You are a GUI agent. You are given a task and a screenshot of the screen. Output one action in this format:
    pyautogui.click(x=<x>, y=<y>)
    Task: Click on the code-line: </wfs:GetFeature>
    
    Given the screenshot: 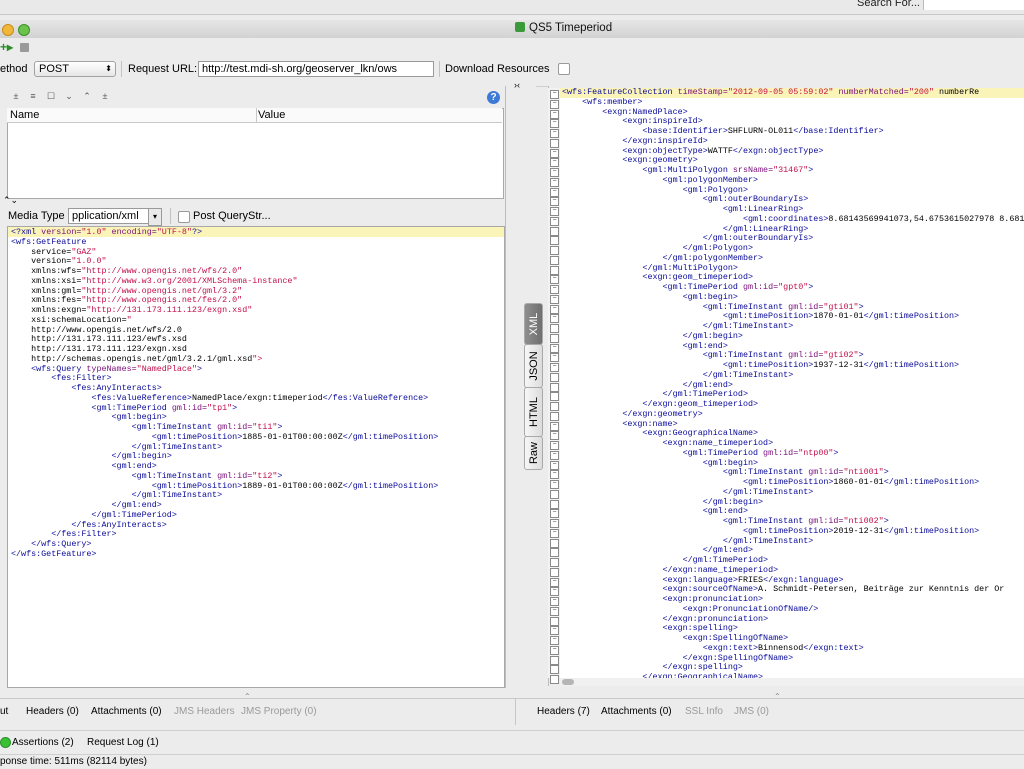 What is the action you would take?
    pyautogui.click(x=54, y=553)
    